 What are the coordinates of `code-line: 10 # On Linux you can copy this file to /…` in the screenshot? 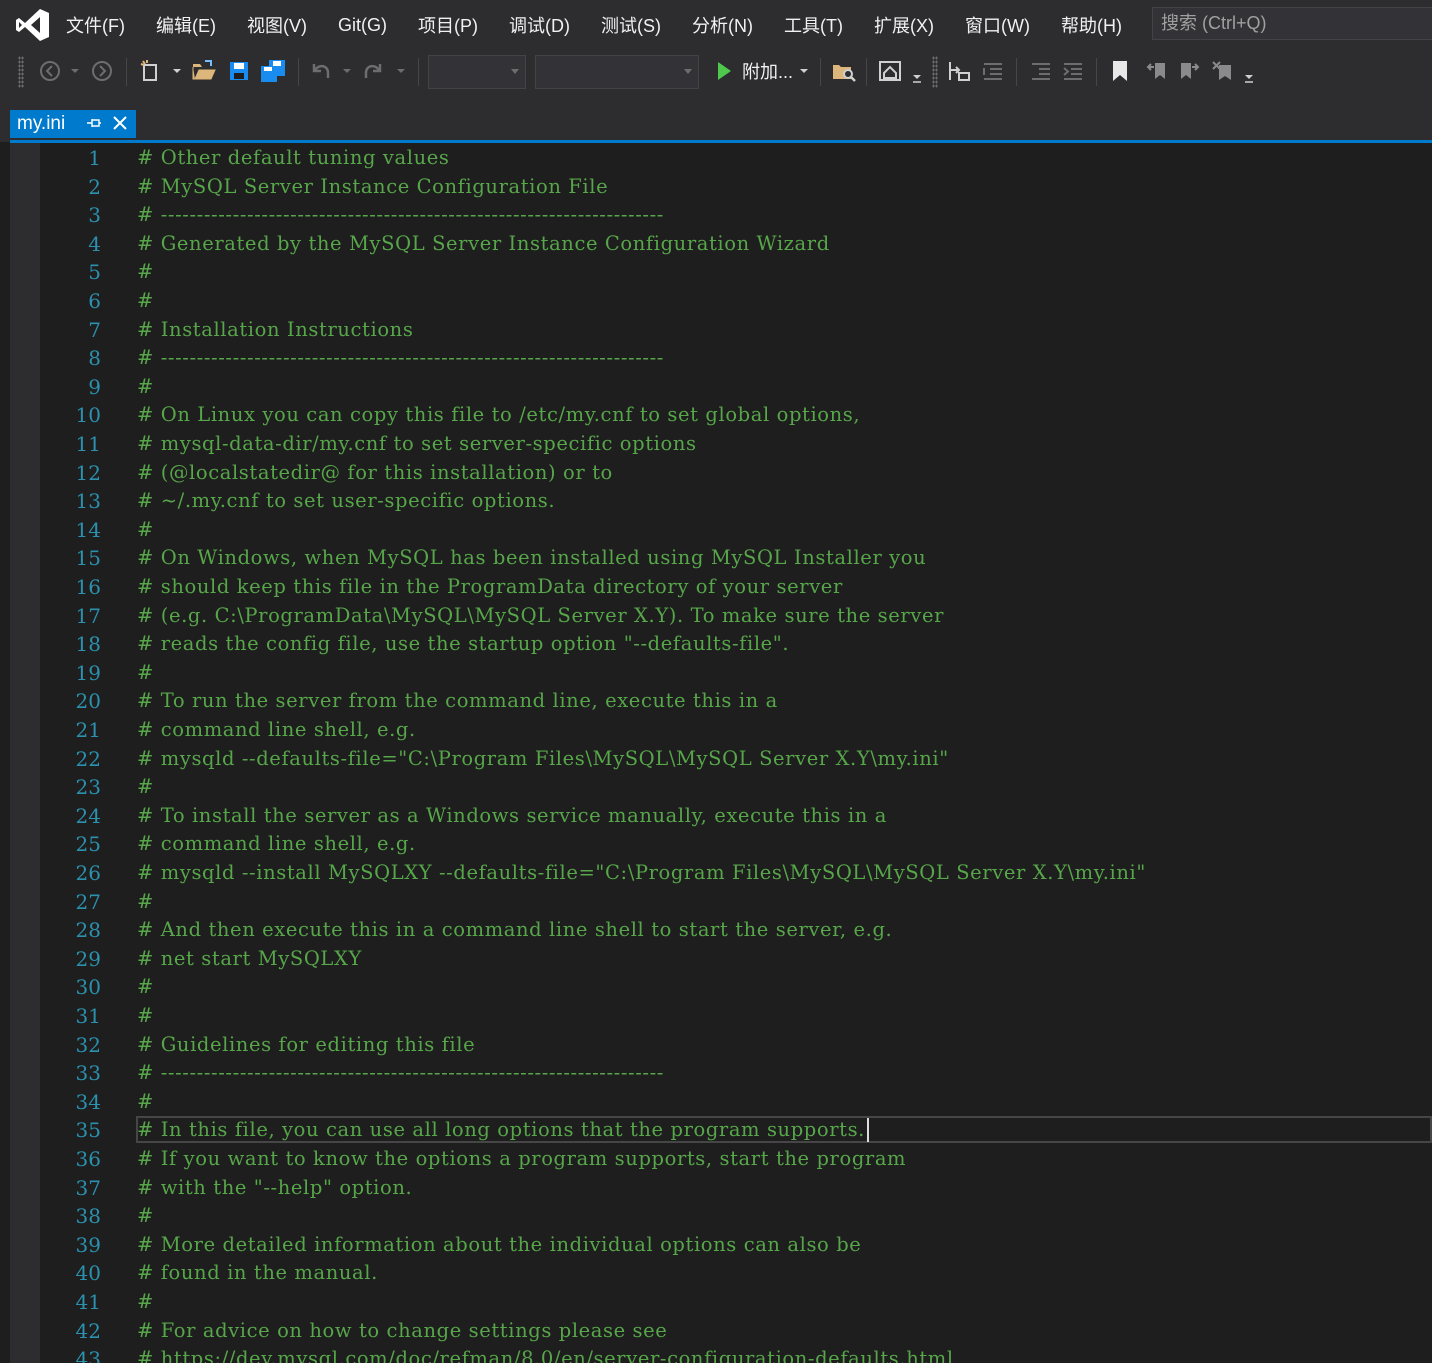 It's located at (721, 415).